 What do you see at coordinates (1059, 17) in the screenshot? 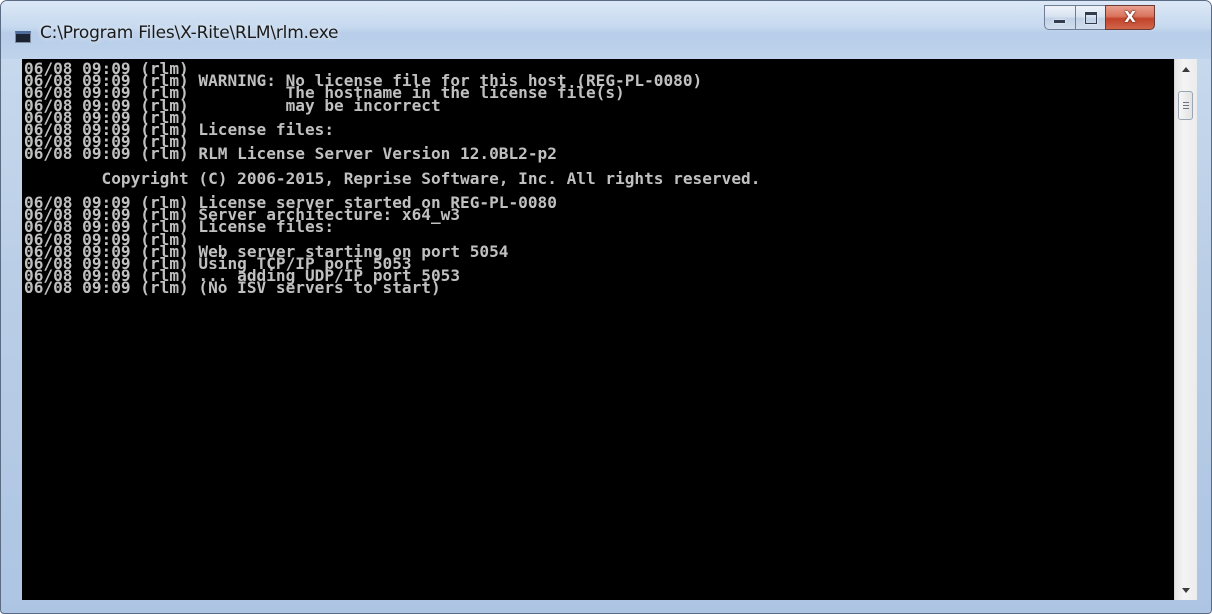
I see `minimize-button` at bounding box center [1059, 17].